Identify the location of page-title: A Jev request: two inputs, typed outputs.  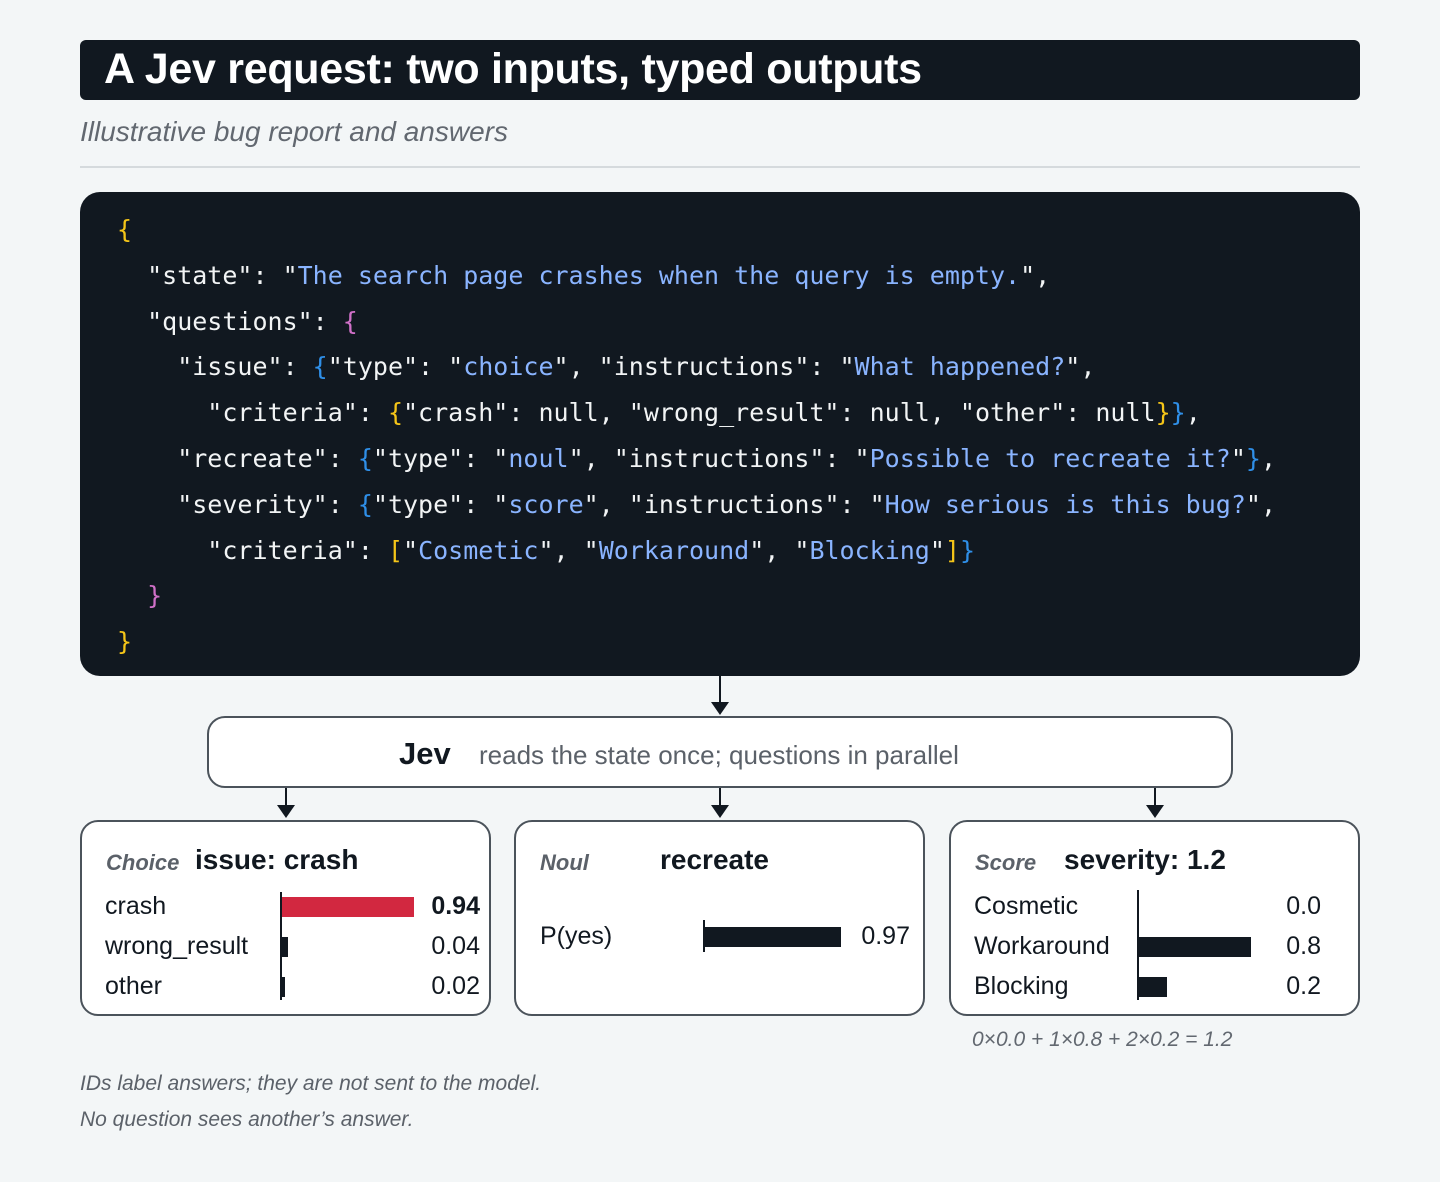
(513, 69).